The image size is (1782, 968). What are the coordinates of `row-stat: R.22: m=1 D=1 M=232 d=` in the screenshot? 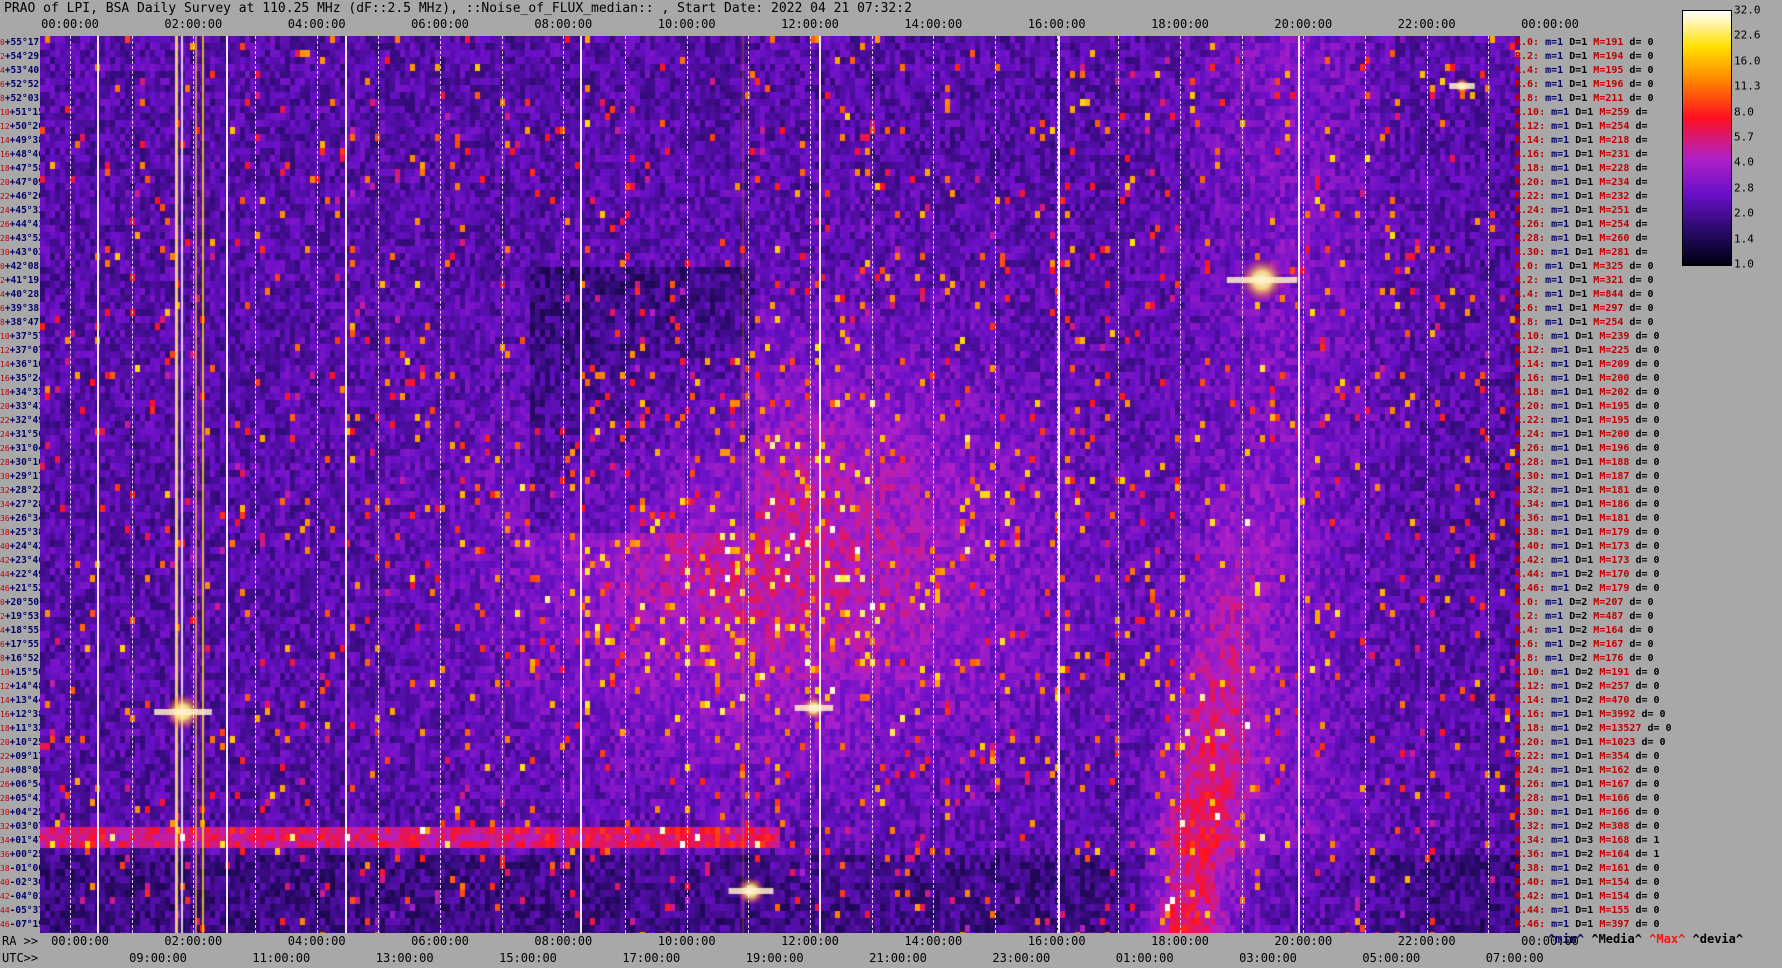 It's located at (1602, 197).